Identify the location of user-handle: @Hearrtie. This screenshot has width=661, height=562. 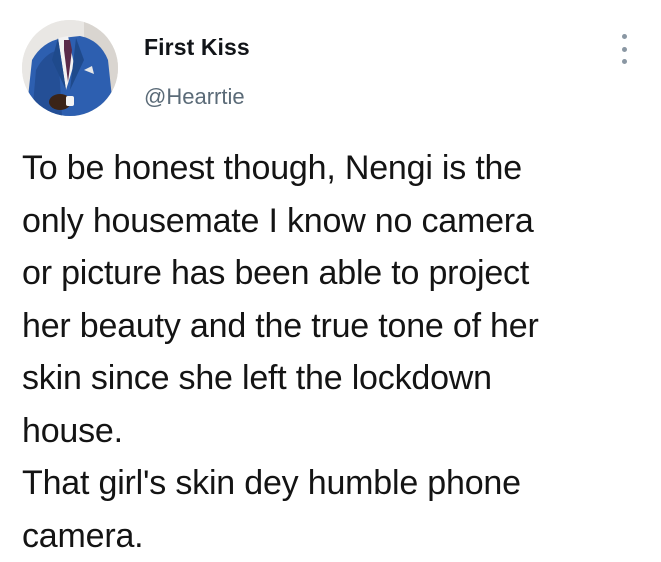
(194, 97).